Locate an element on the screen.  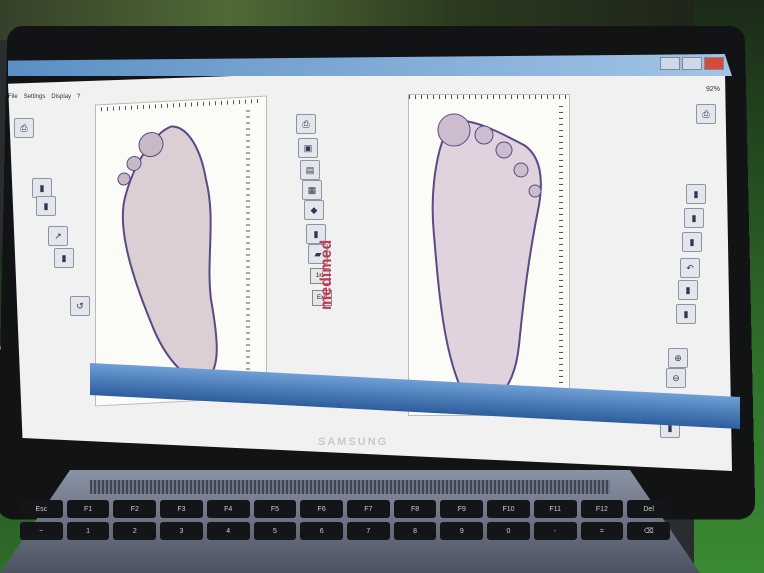
menu-display: Display is located at coordinates (61, 97).